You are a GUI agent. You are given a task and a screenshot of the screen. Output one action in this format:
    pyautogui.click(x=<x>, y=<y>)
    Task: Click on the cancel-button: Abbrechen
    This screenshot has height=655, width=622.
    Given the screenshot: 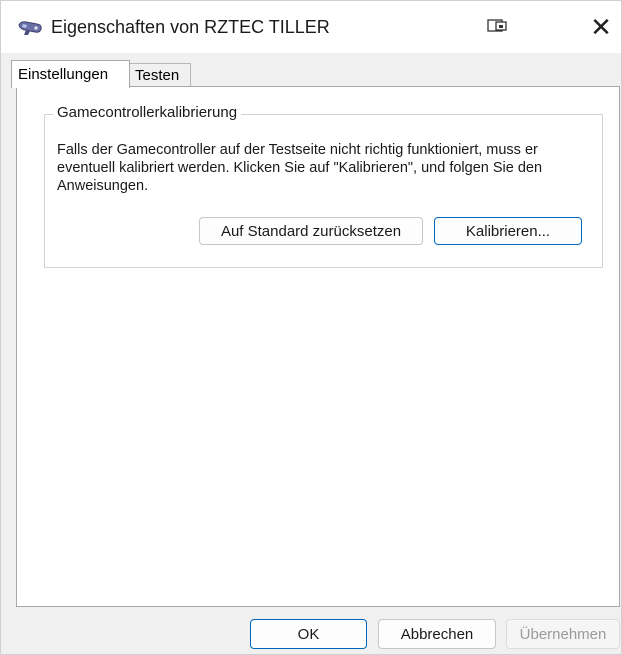 What is the action you would take?
    pyautogui.click(x=437, y=634)
    